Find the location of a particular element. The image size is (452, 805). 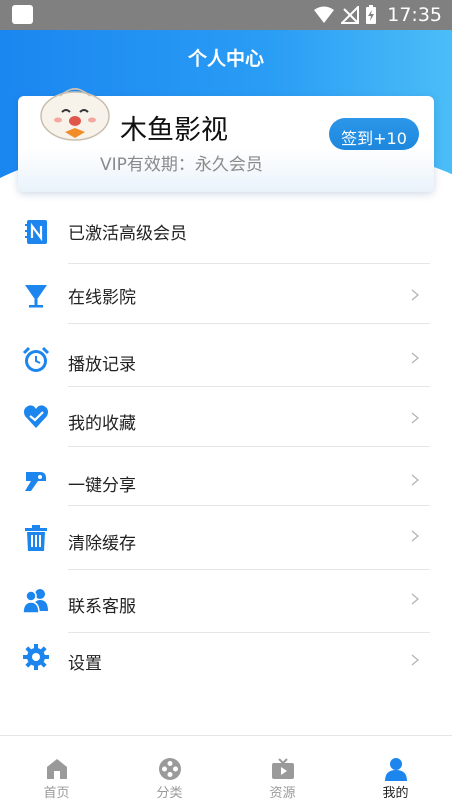

menu-item-vip: 已激活高级会员 is located at coordinates (226, 232).